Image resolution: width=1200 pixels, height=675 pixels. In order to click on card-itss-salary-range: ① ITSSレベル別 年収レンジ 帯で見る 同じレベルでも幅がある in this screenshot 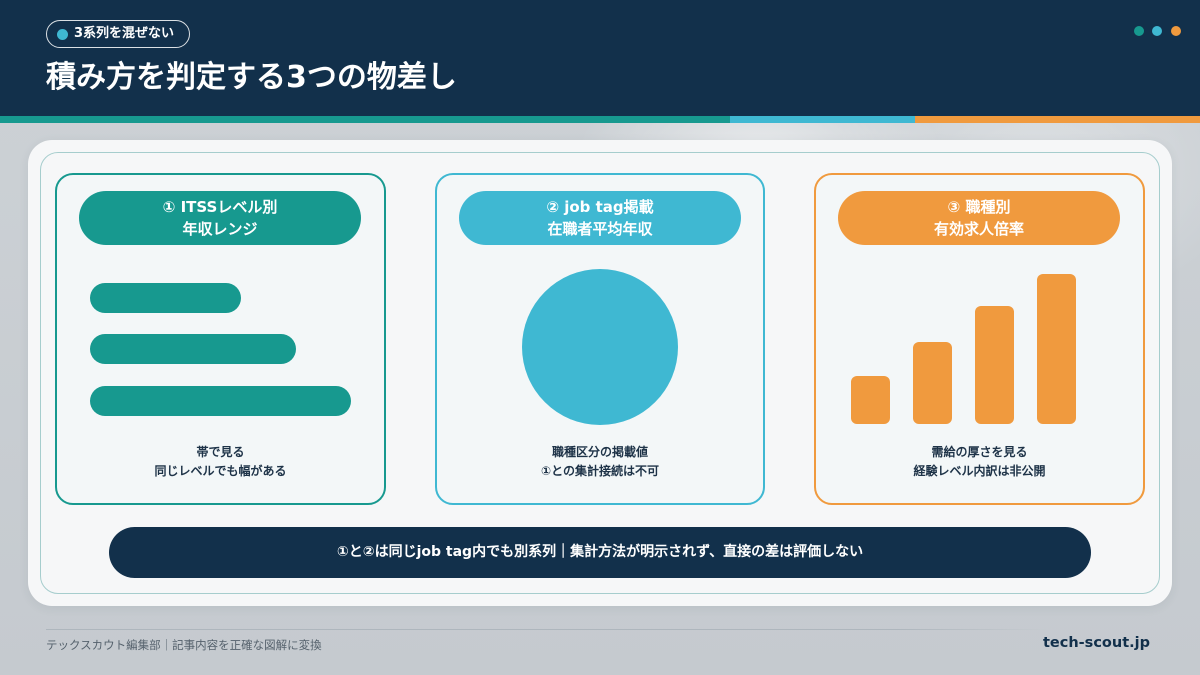, I will do `click(220, 339)`.